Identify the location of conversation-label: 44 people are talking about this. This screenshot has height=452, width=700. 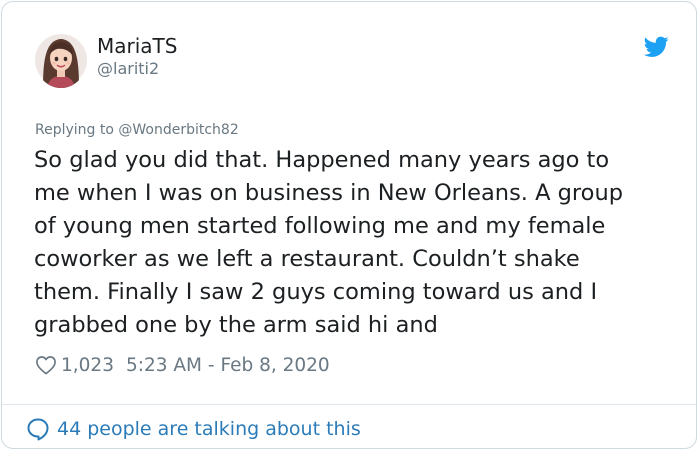
(209, 429).